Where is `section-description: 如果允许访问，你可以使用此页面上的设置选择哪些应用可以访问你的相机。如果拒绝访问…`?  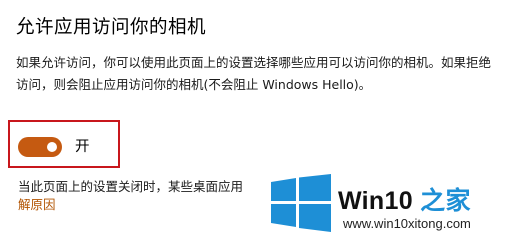 section-description: 如果允许访问，你可以使用此页面上的设置选择哪些应用可以访问你的相机。如果拒绝访问… is located at coordinates (254, 73).